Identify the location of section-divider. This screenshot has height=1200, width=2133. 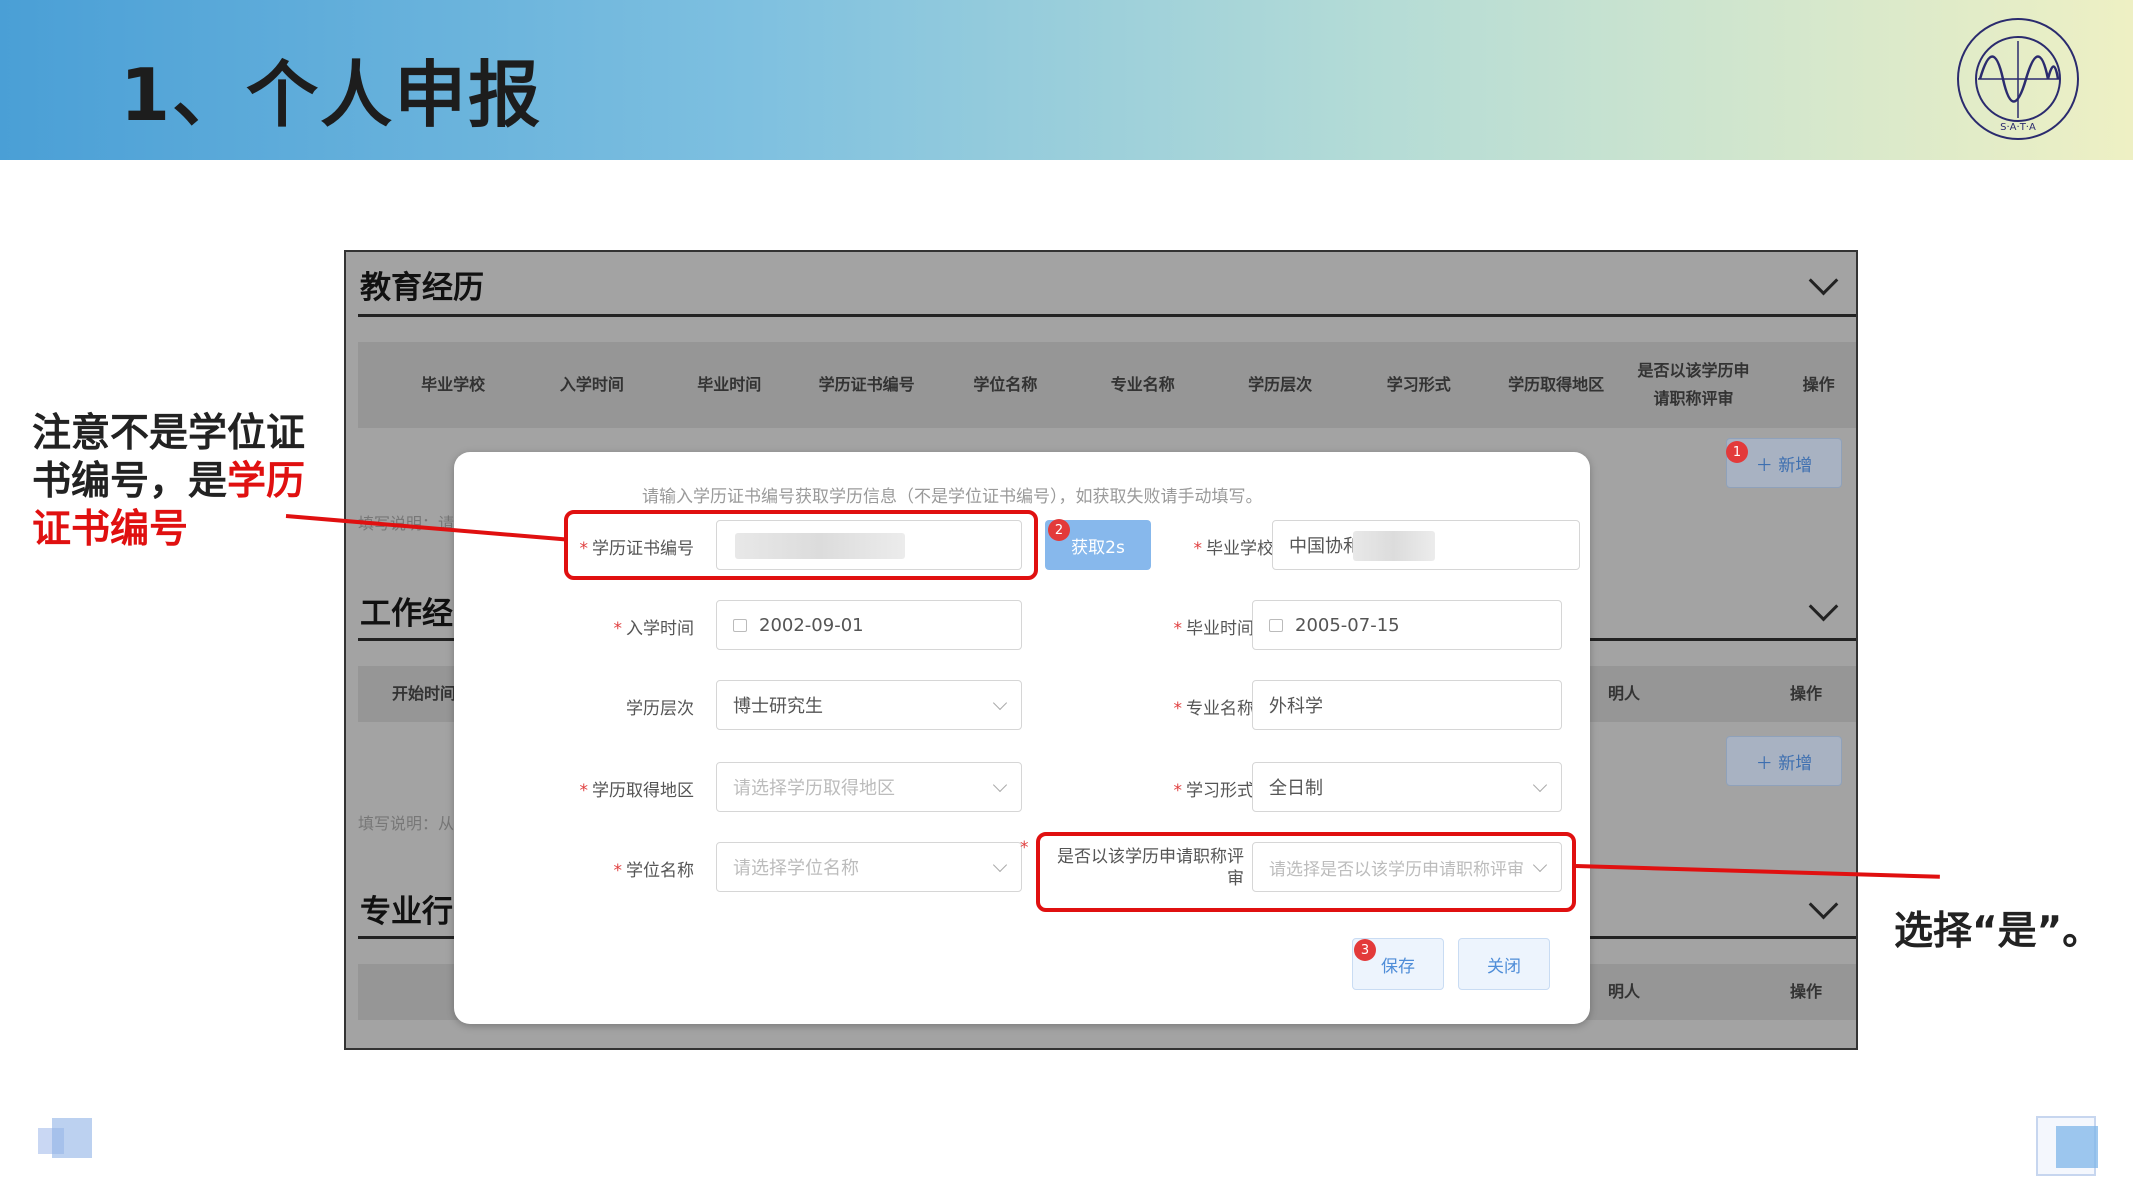
(1107, 315).